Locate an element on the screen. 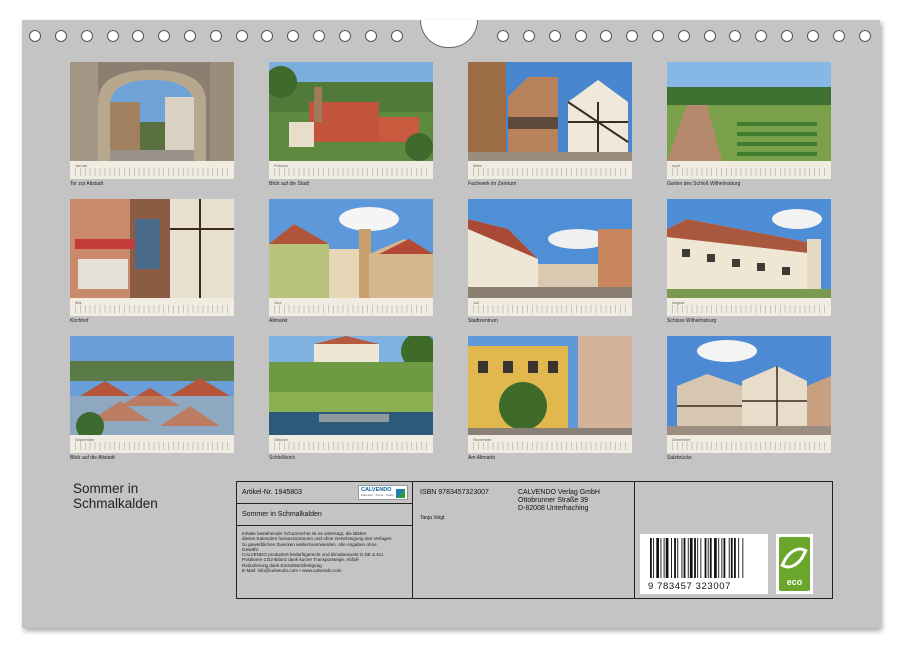  calendar-title: Sommer in Schmalkalden is located at coordinates (115, 496).